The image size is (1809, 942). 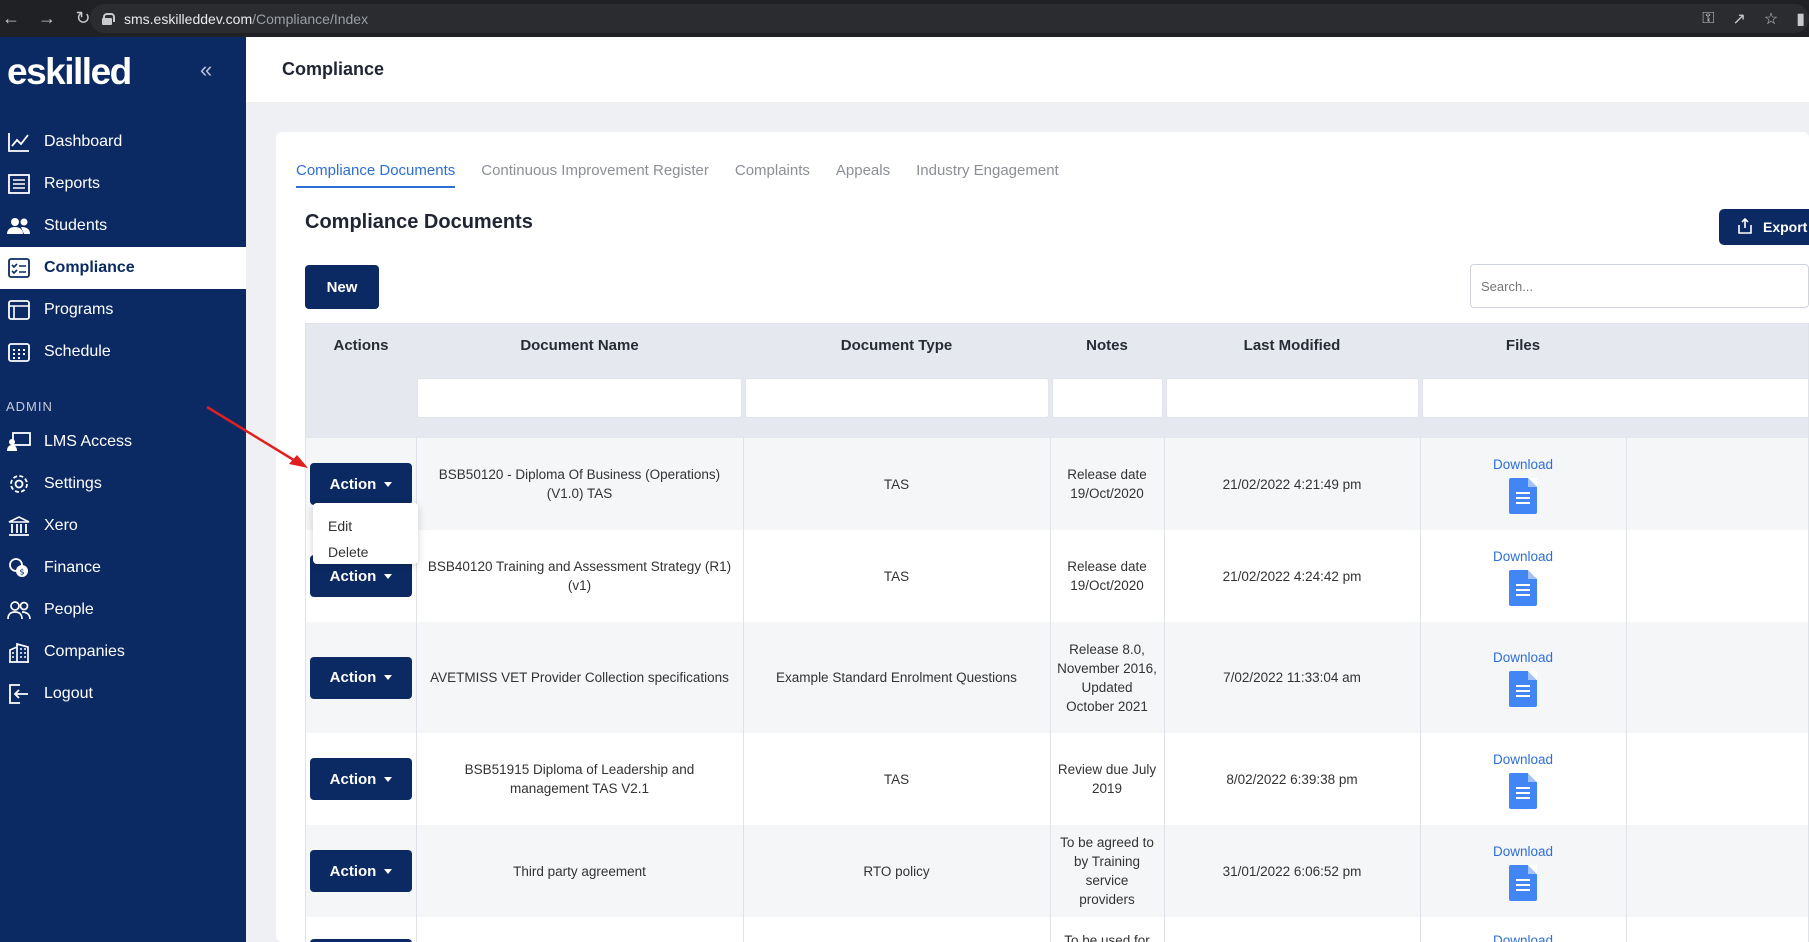 What do you see at coordinates (11, 18) in the screenshot?
I see `back-icon: ←` at bounding box center [11, 18].